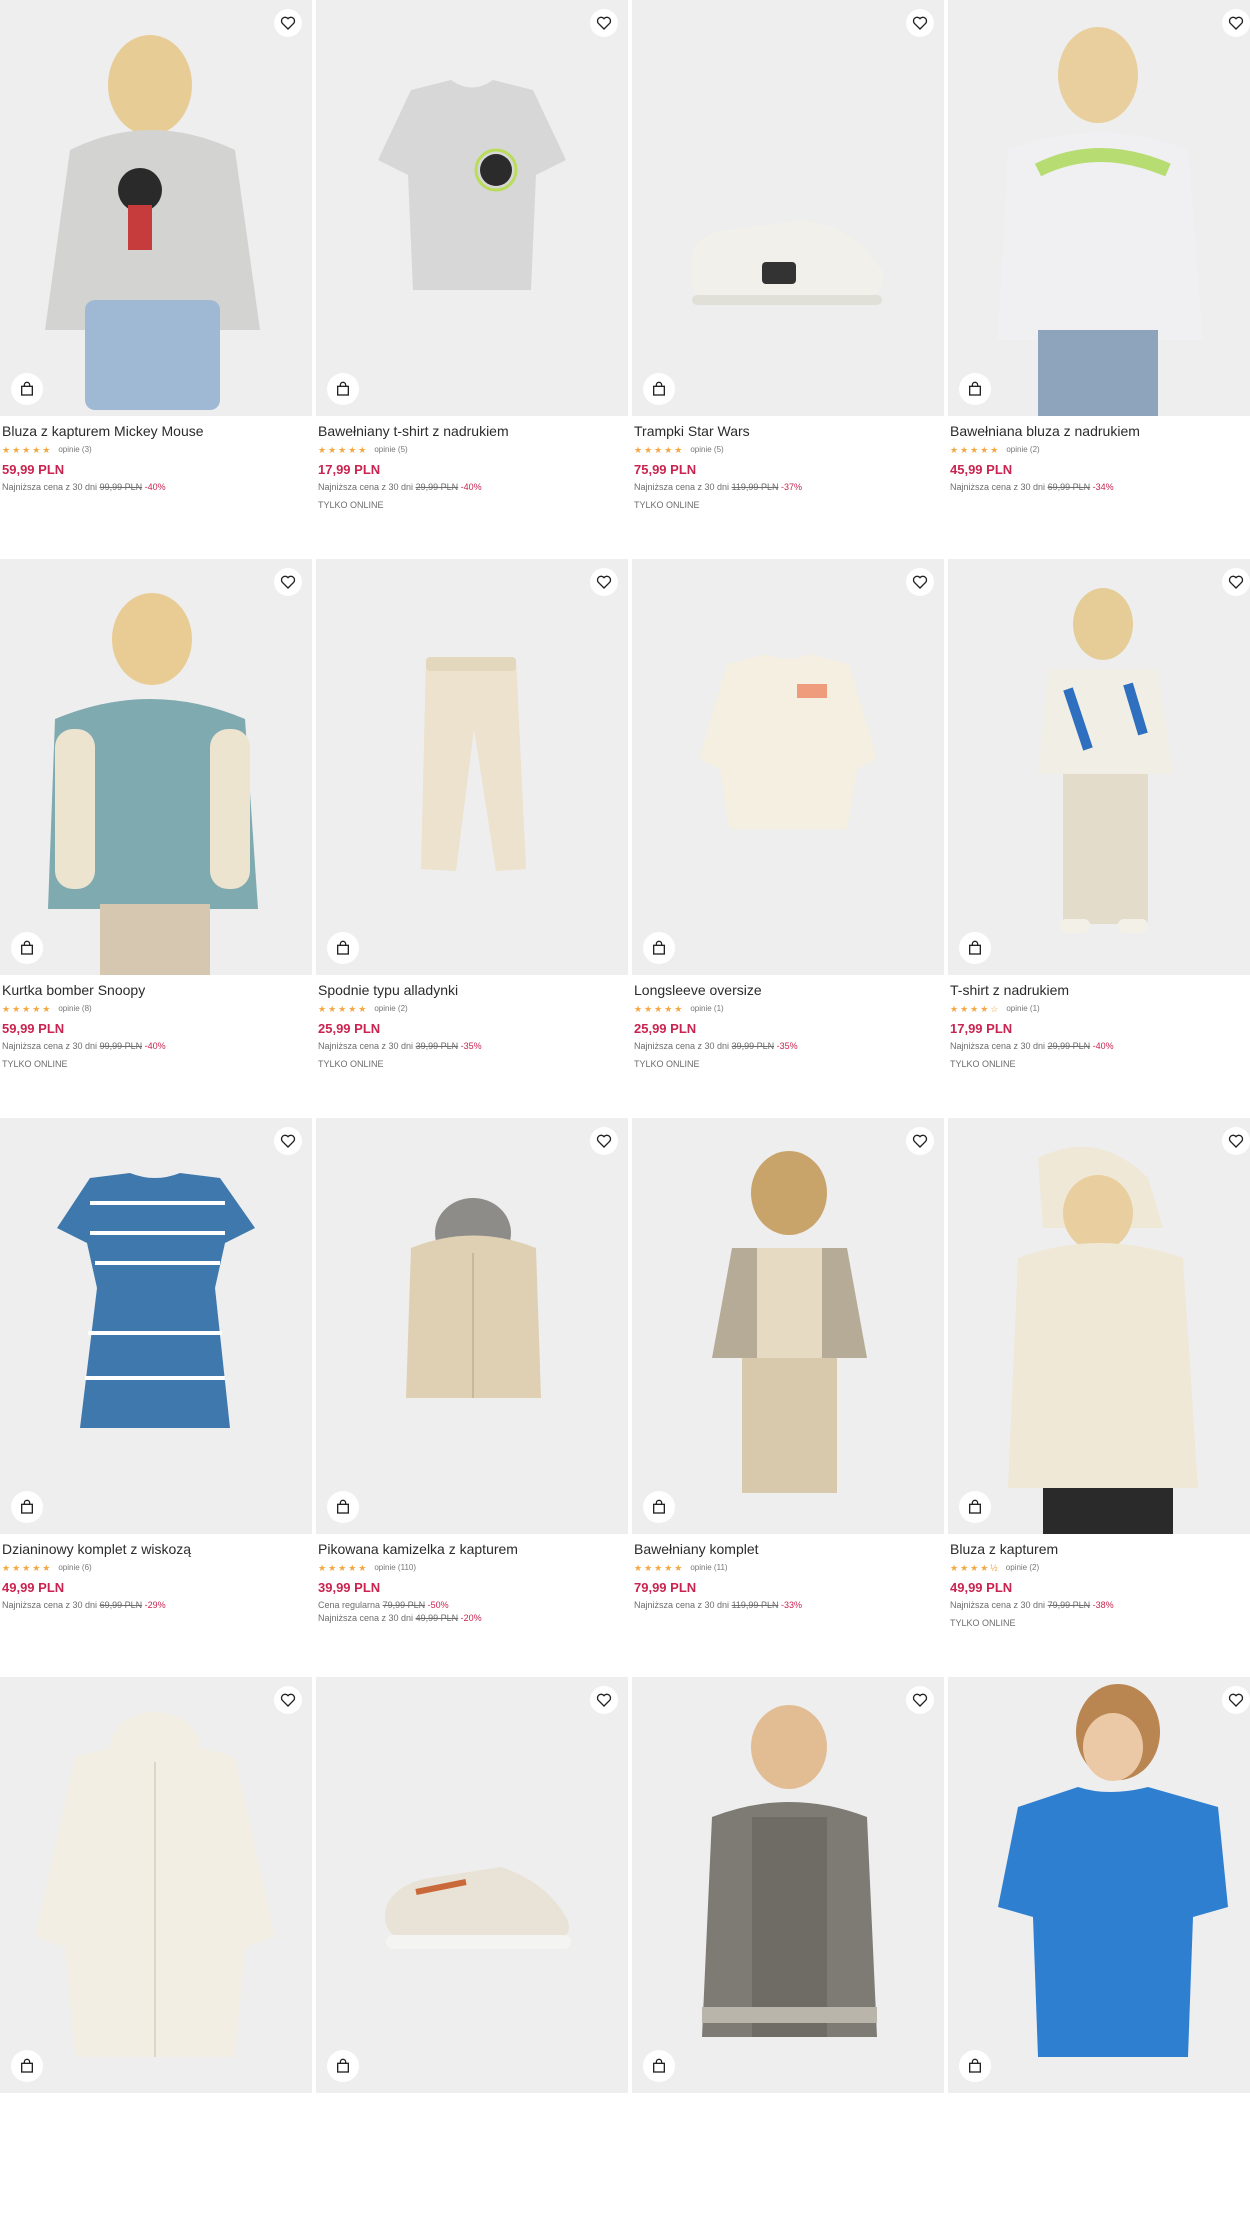 The width and height of the screenshot is (1250, 2236). I want to click on product-name: Pikowana kamizelka z kapturem, so click(472, 1549).